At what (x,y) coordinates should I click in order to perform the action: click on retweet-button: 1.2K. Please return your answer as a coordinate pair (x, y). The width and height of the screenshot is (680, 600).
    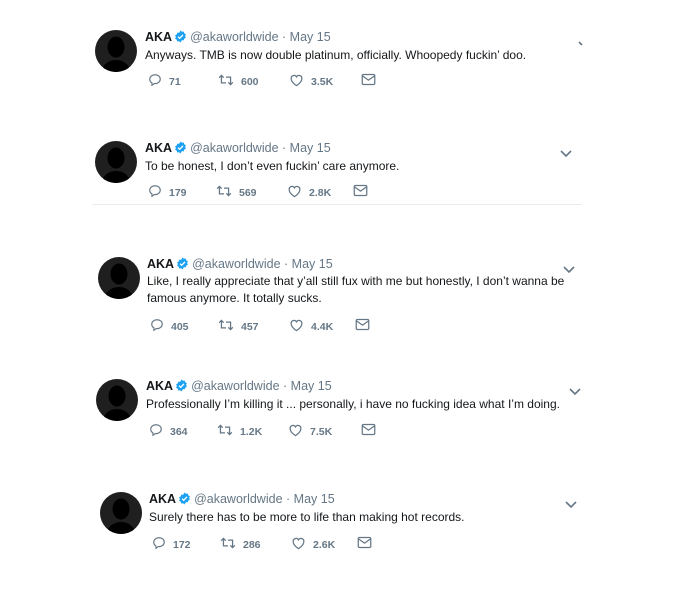
    Looking at the image, I should click on (239, 431).